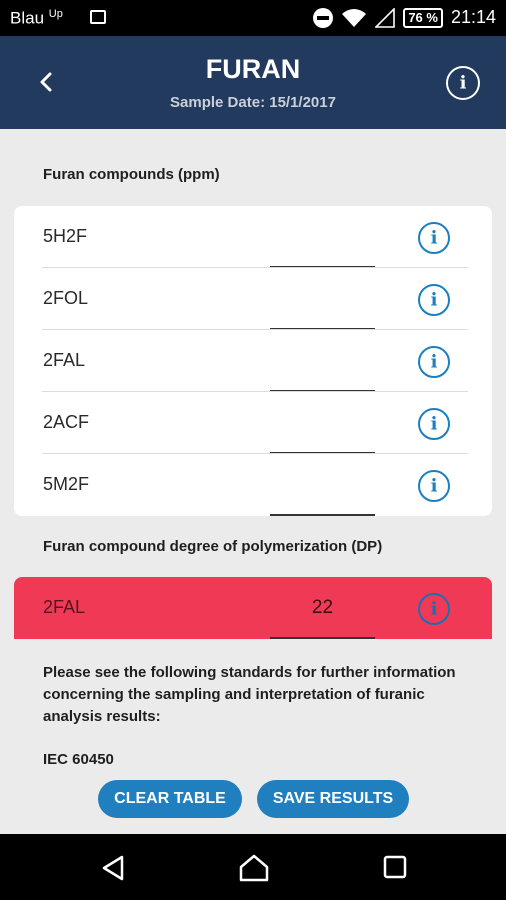 The height and width of the screenshot is (900, 506). What do you see at coordinates (78, 758) in the screenshot?
I see `standard-reference: IEC 60450` at bounding box center [78, 758].